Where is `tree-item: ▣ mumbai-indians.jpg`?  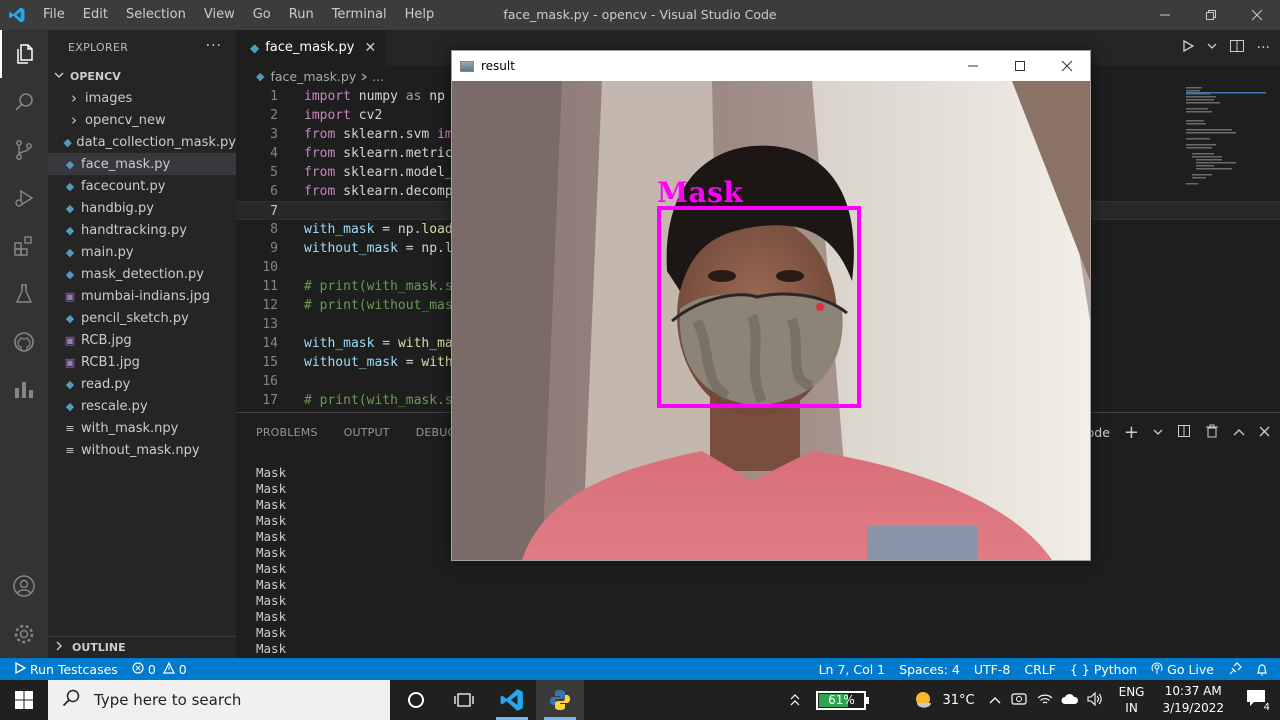
tree-item: ▣ mumbai-indians.jpg is located at coordinates (142, 296).